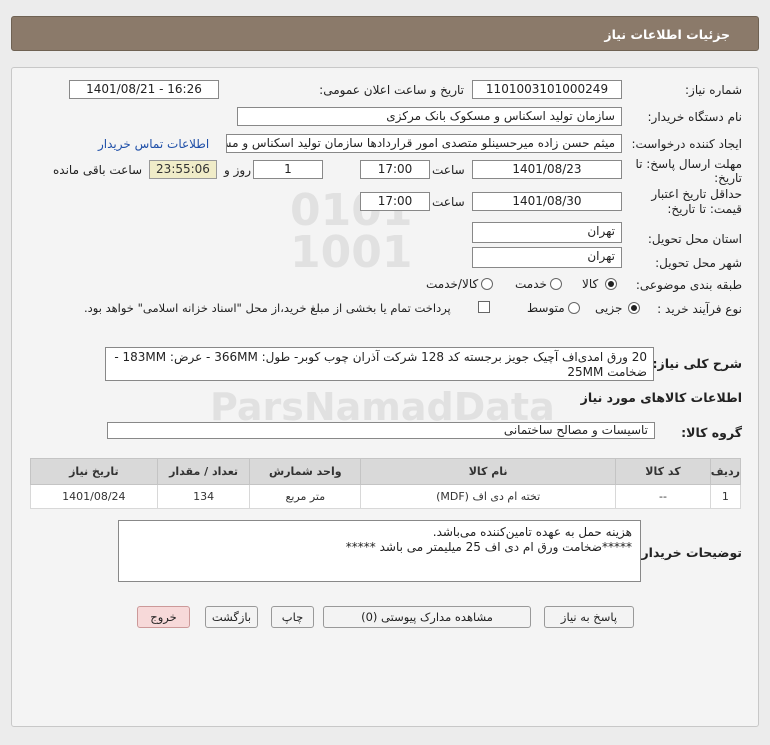  I want to click on col-header-quantity: تعداد / مقدار, so click(203, 471).